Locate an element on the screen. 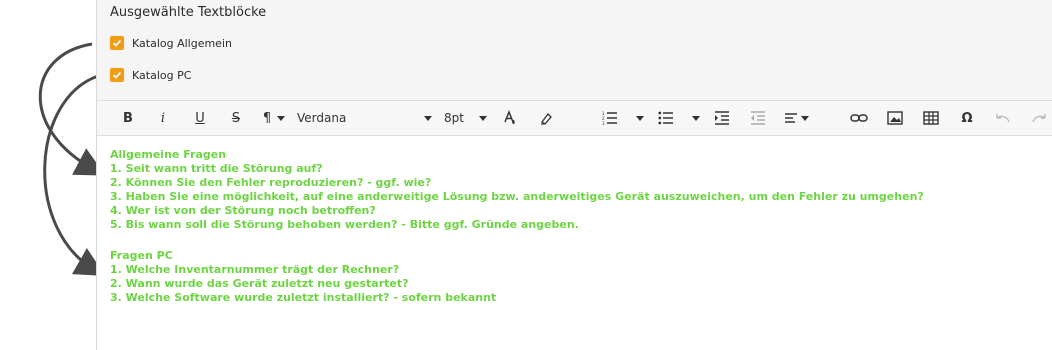  checkbox-katalog-pc is located at coordinates (117, 75).